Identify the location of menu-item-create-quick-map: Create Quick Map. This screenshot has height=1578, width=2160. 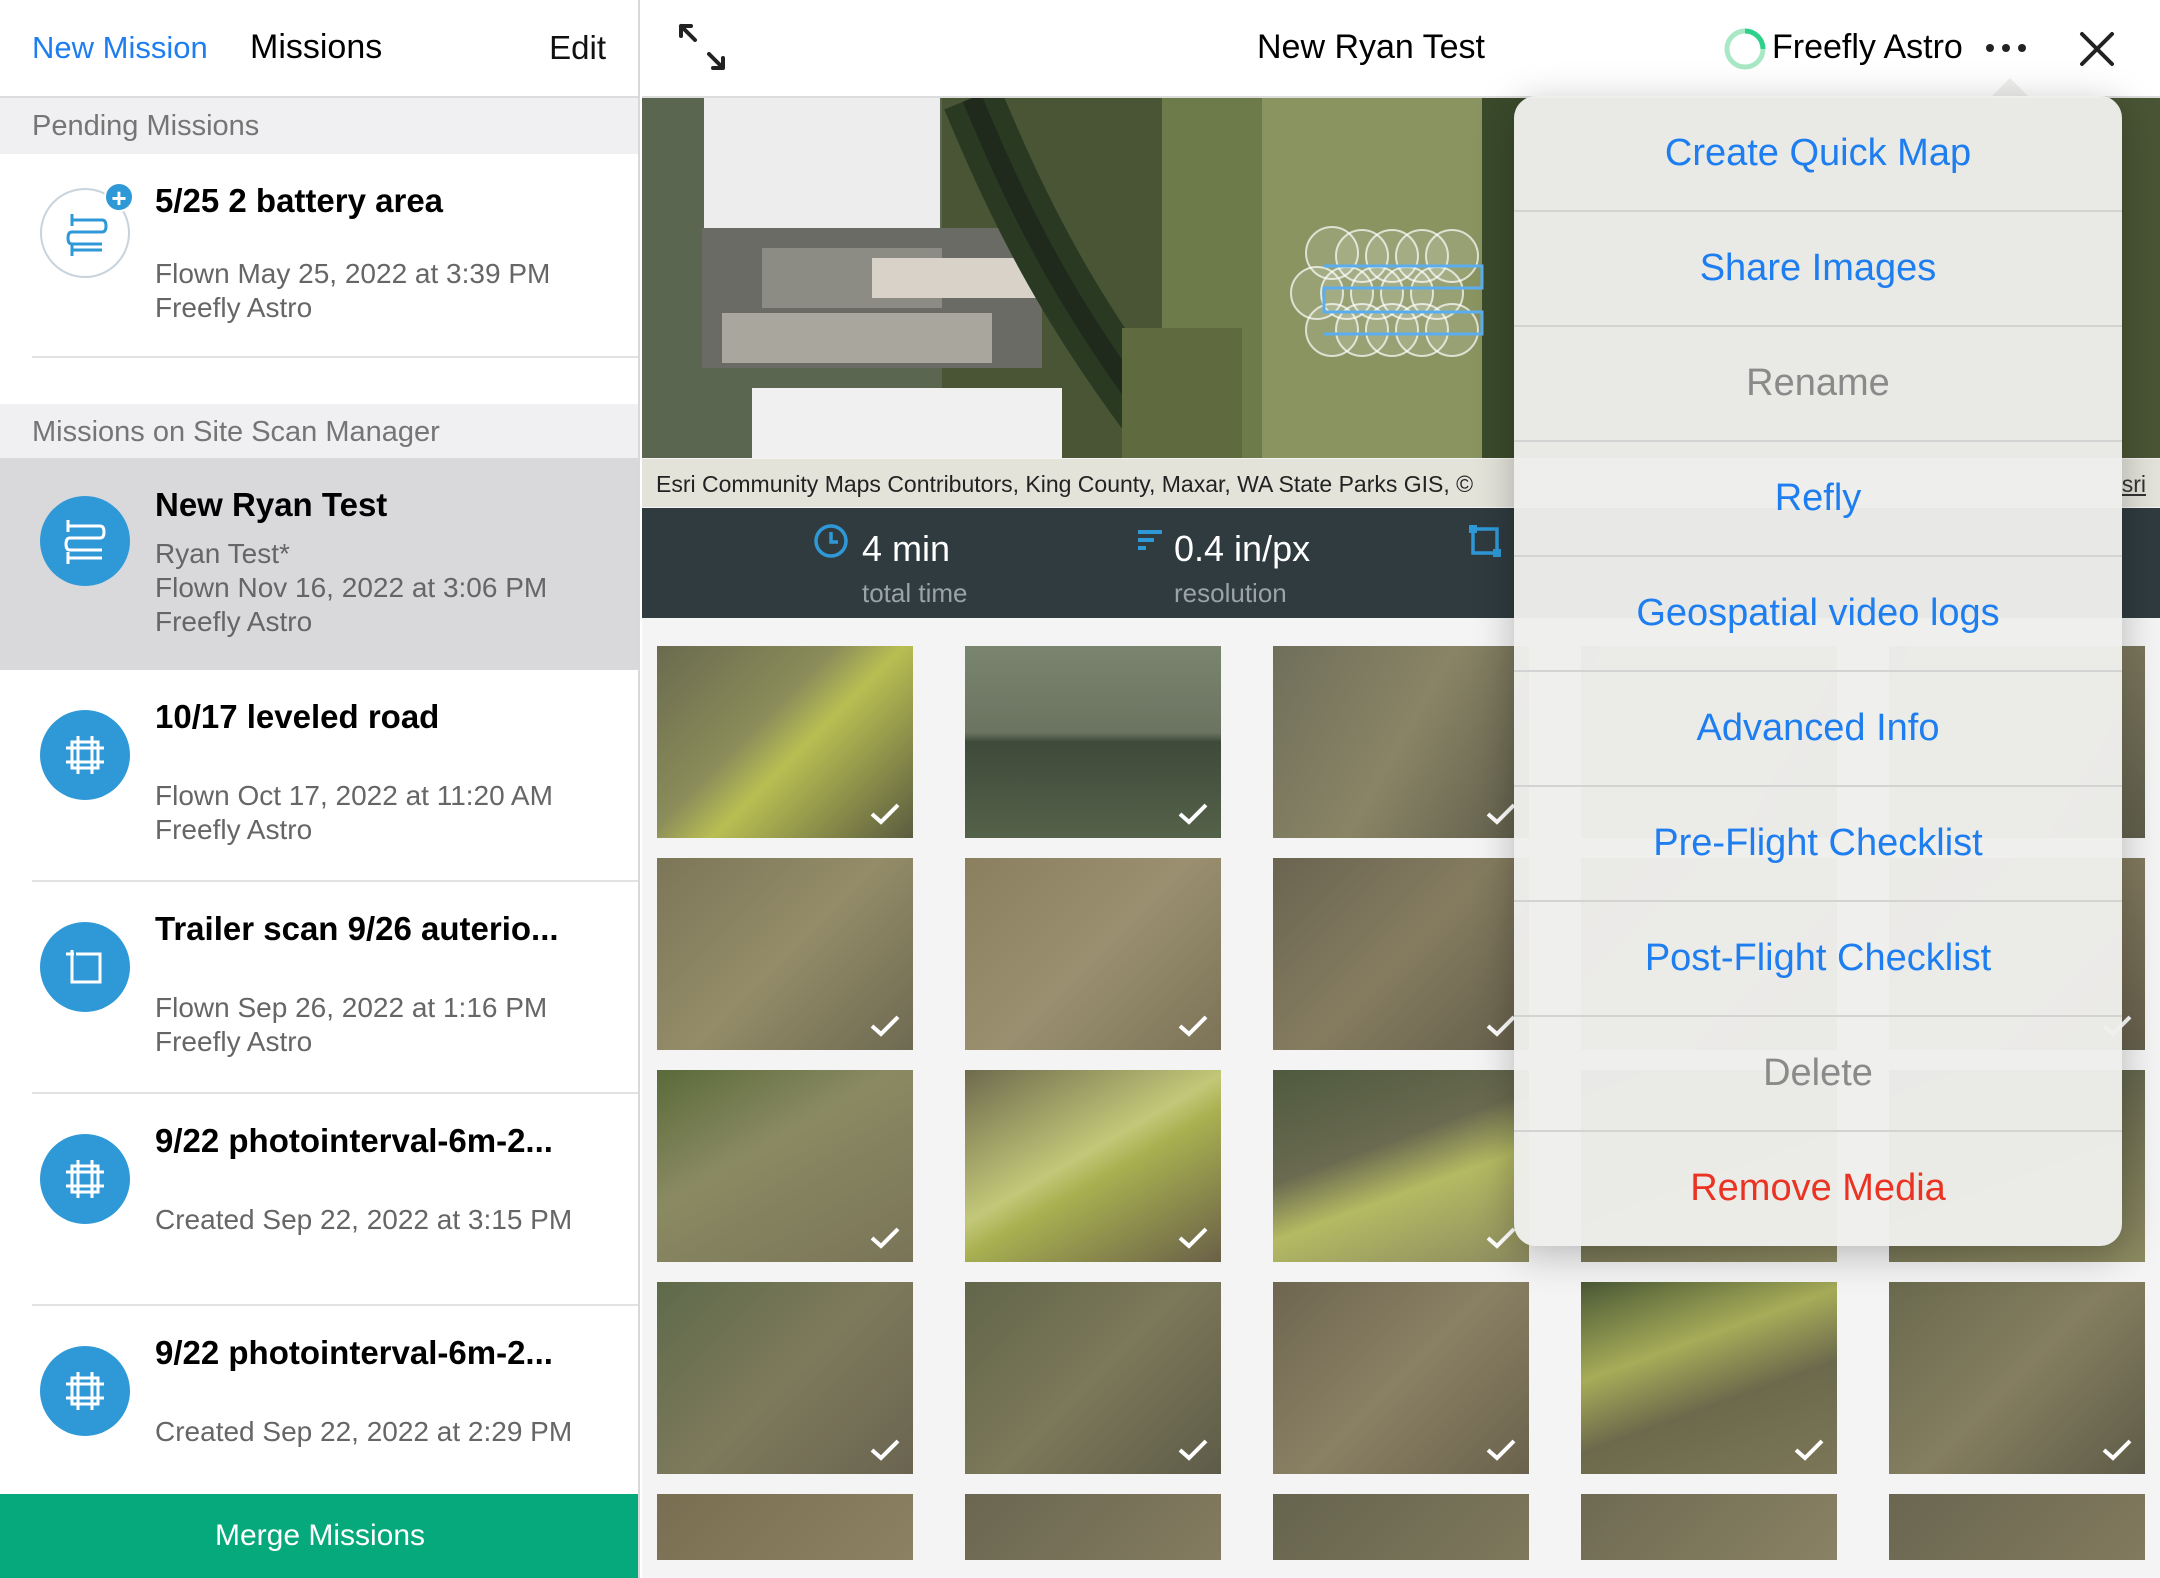
(1818, 153).